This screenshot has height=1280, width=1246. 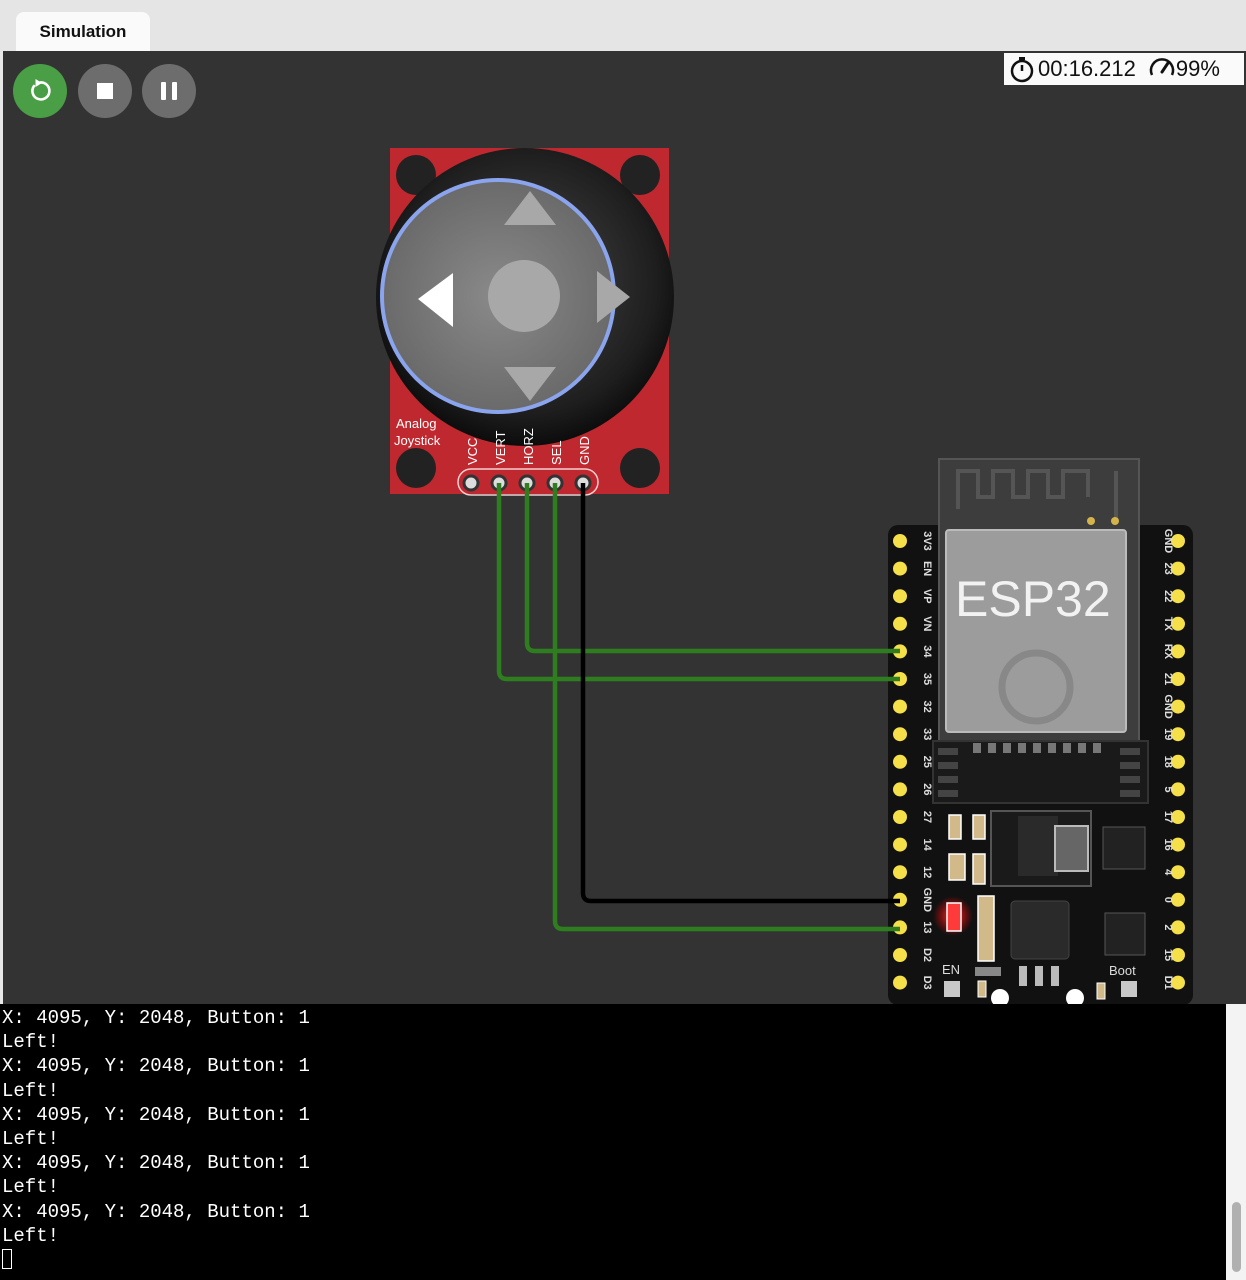 I want to click on esp32-pin-label-left-10: 27, so click(x=927, y=817).